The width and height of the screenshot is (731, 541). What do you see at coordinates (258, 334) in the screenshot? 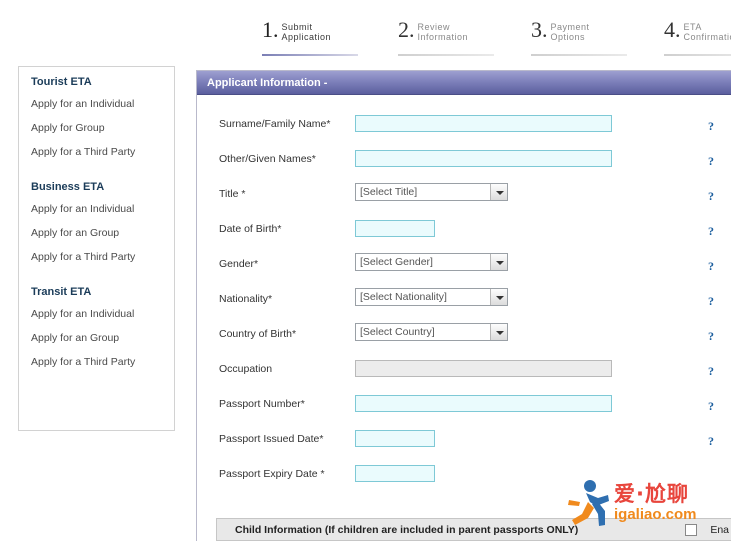
I see `label-country-of-birth: Country of Birth*` at bounding box center [258, 334].